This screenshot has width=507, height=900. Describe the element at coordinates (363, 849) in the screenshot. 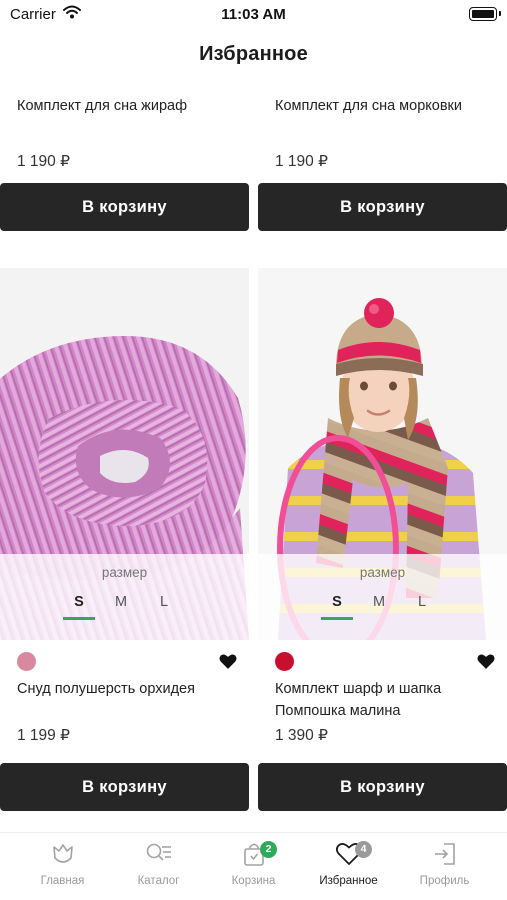

I see `favorites-count-badge: 4` at that location.